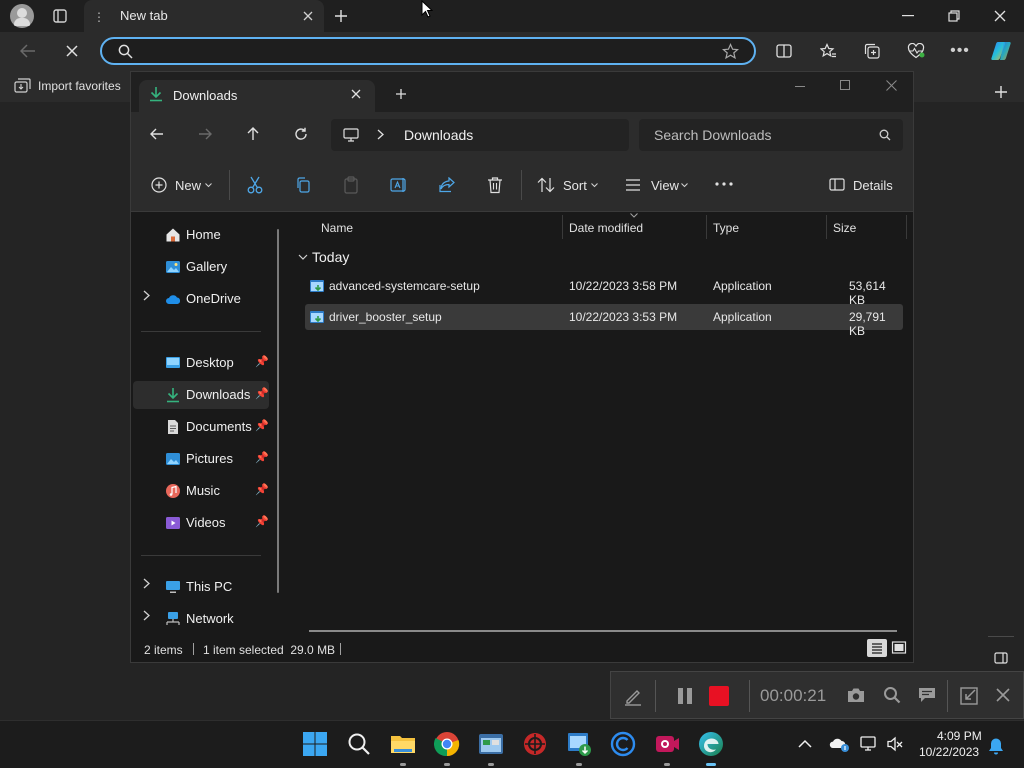 This screenshot has width=1024, height=768. What do you see at coordinates (201, 459) in the screenshot?
I see `sidebar-item-pictures: Pictures 📌` at bounding box center [201, 459].